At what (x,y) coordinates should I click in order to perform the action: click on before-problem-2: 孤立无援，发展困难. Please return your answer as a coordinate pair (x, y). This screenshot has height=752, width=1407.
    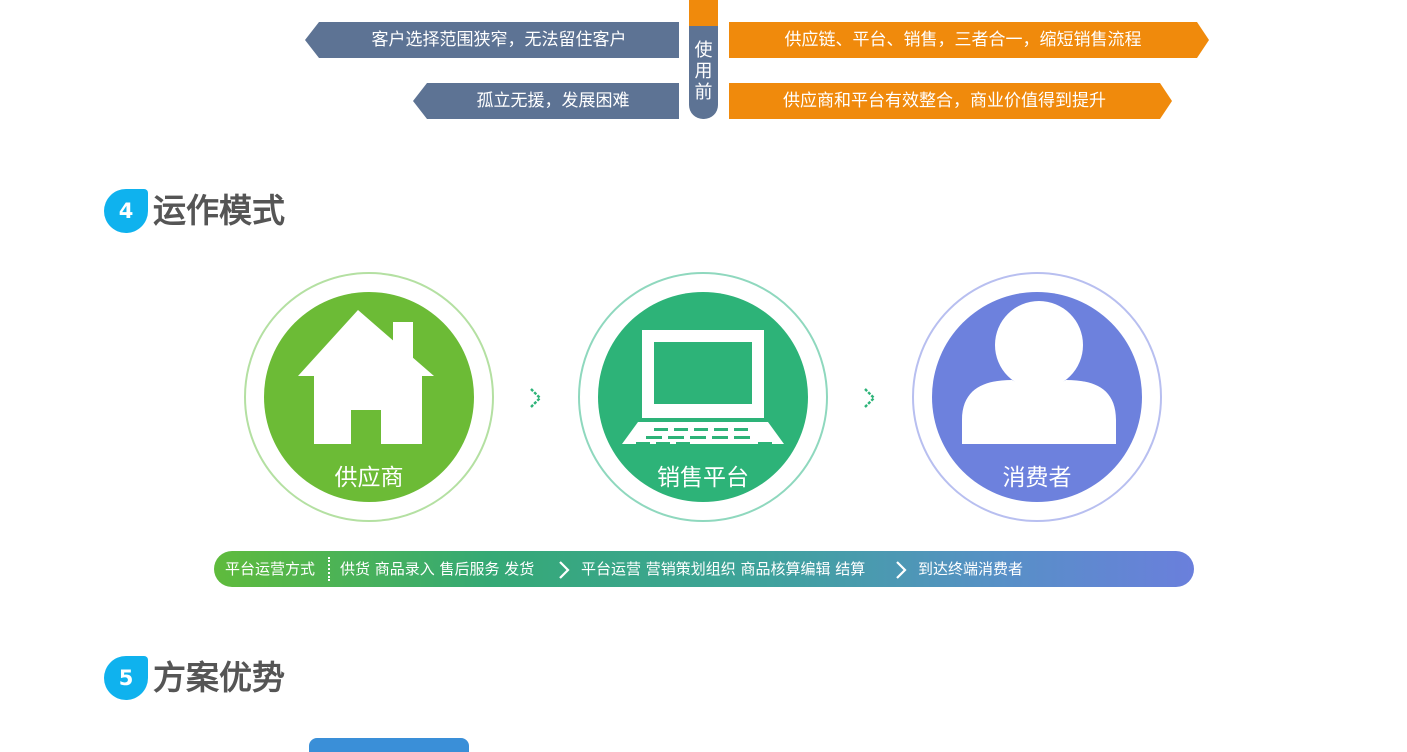
    Looking at the image, I should click on (546, 101).